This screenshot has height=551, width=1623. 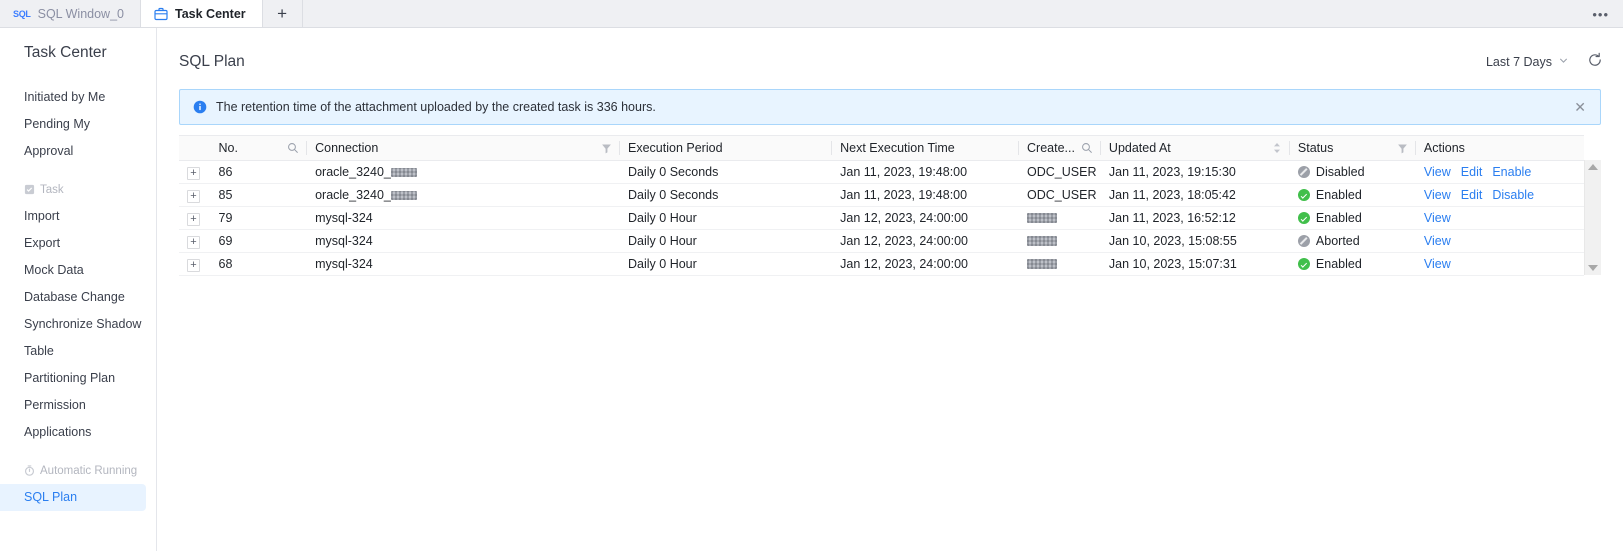 I want to click on sidebar-item-pending-my: Pending My, so click(x=78, y=124).